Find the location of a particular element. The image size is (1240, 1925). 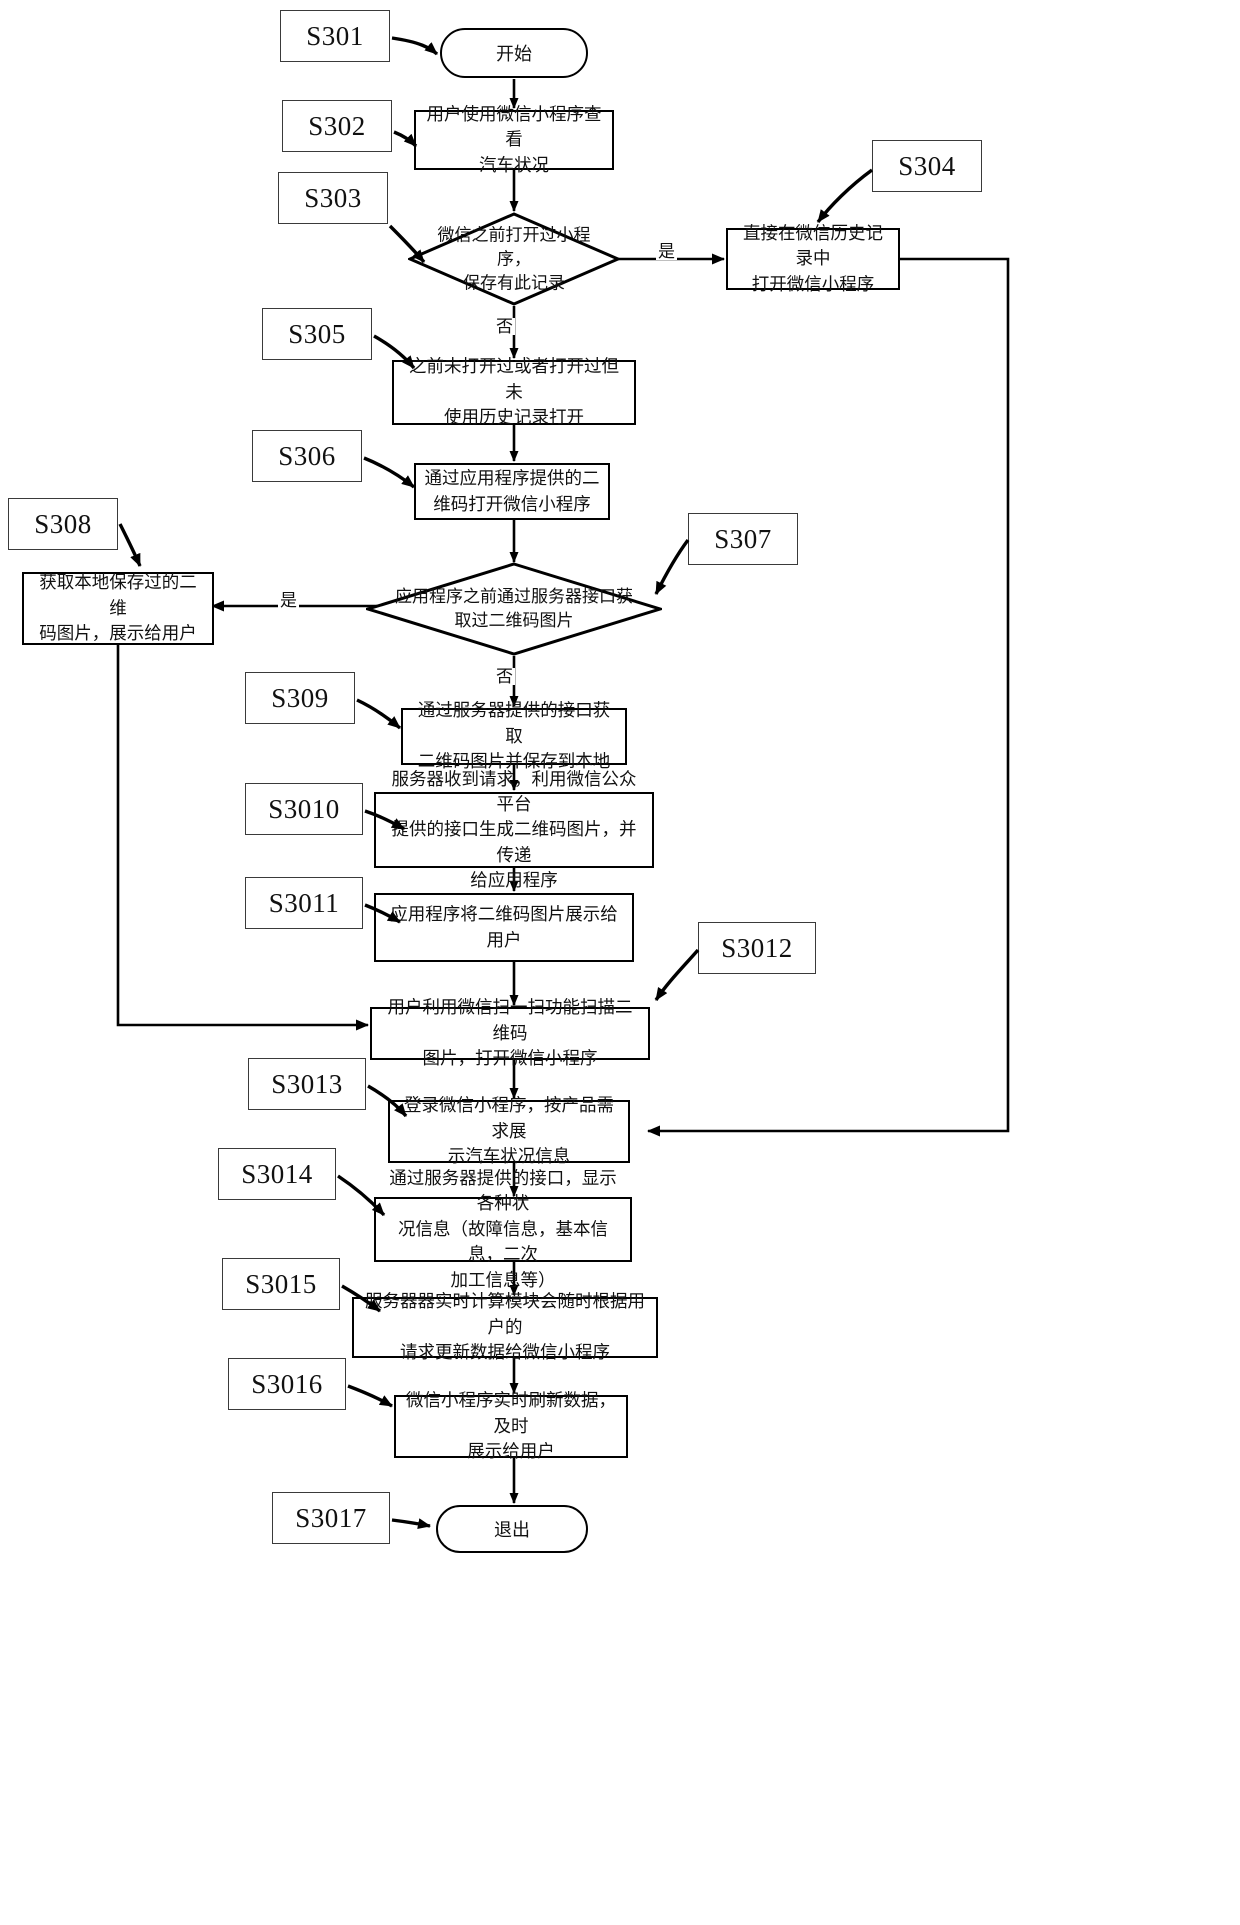

node-308-line2: 码图片，展示给用户 is located at coordinates (118, 633).